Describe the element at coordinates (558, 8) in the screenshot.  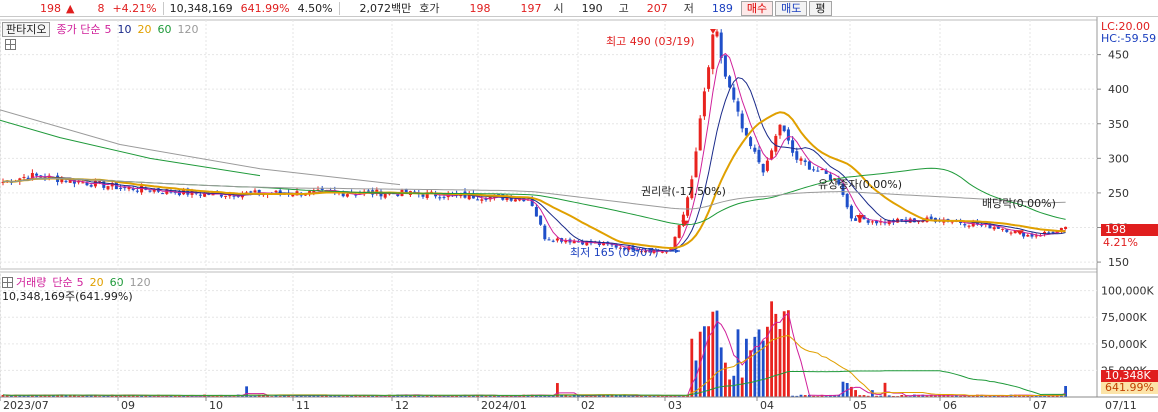
I see `open-label: 시` at that location.